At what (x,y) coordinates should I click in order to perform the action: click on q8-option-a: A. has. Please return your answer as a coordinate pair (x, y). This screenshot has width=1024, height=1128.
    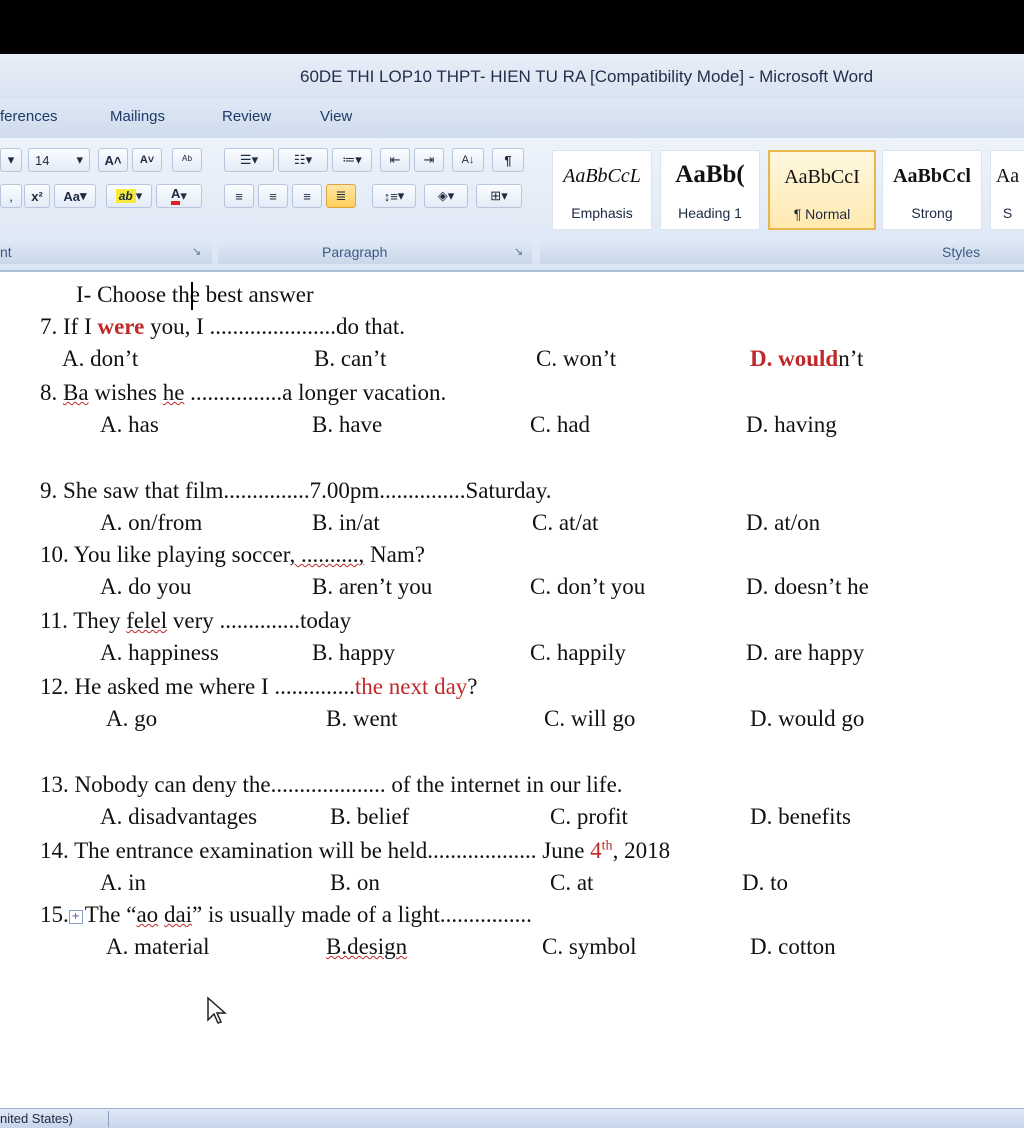
    Looking at the image, I should click on (129, 425).